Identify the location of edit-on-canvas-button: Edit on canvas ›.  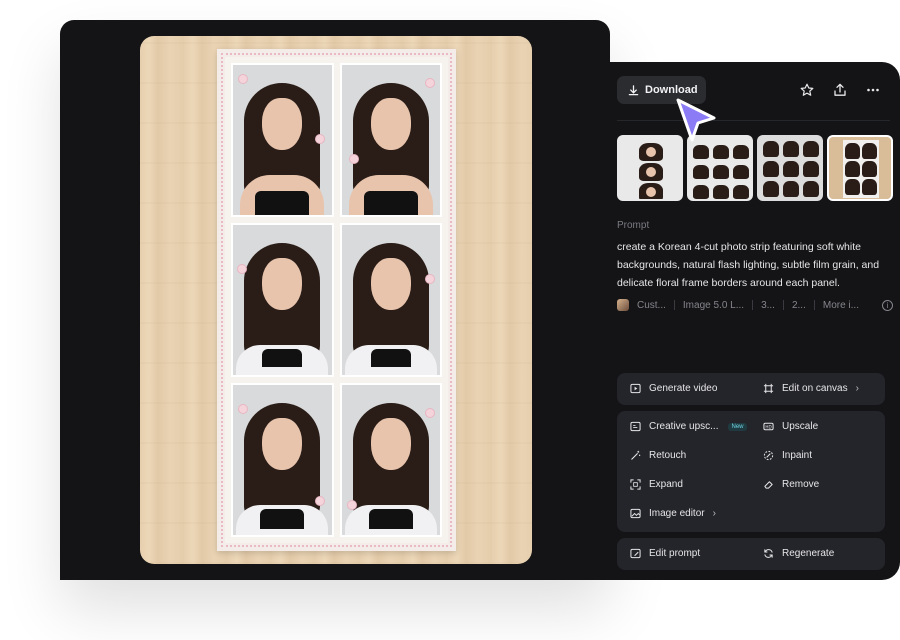
(811, 388).